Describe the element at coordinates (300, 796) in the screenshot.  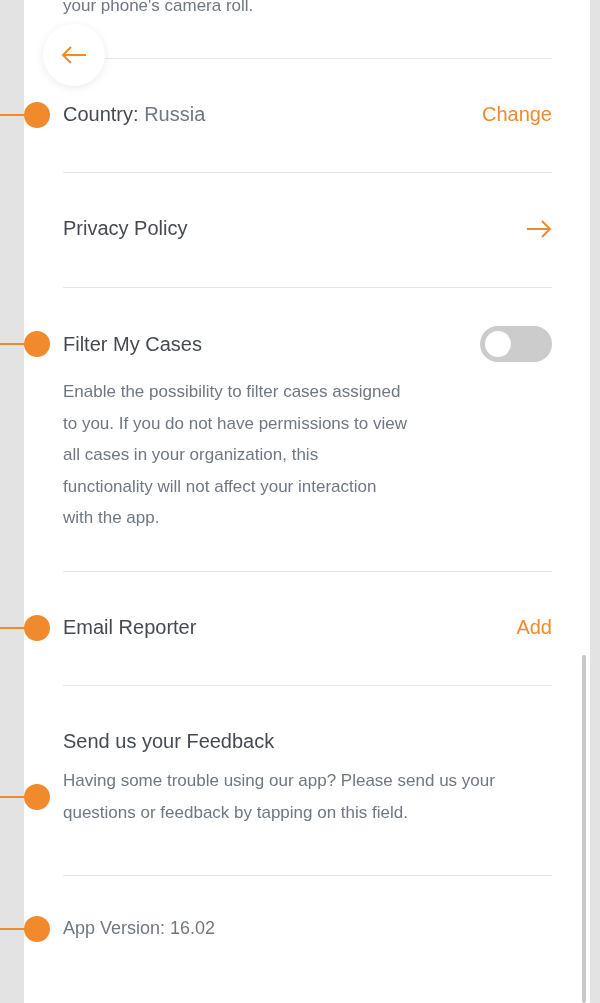
I see `description-text: Having some trouble using our app? Please send us your questions or feedback by tapping on this field.` at that location.